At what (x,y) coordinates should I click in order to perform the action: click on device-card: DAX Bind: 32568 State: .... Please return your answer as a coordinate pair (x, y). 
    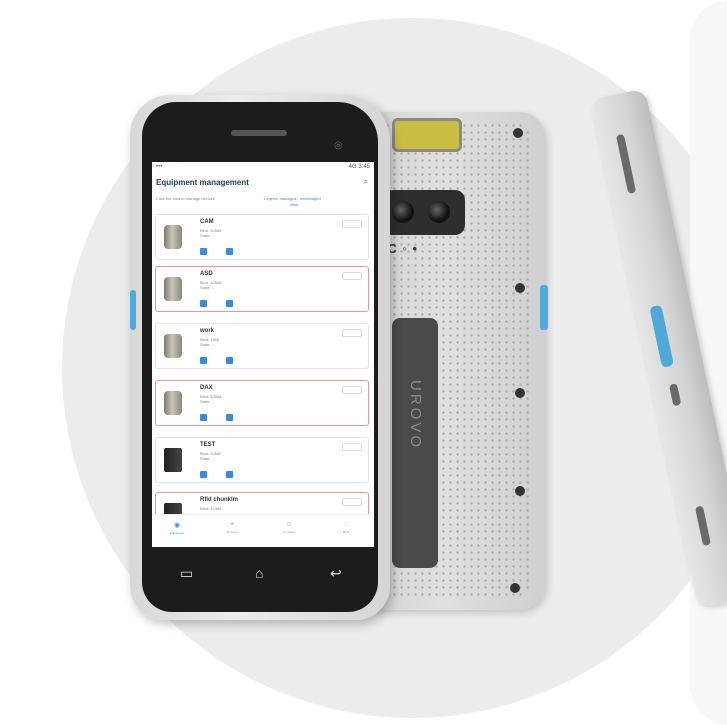
    Looking at the image, I should click on (262, 403).